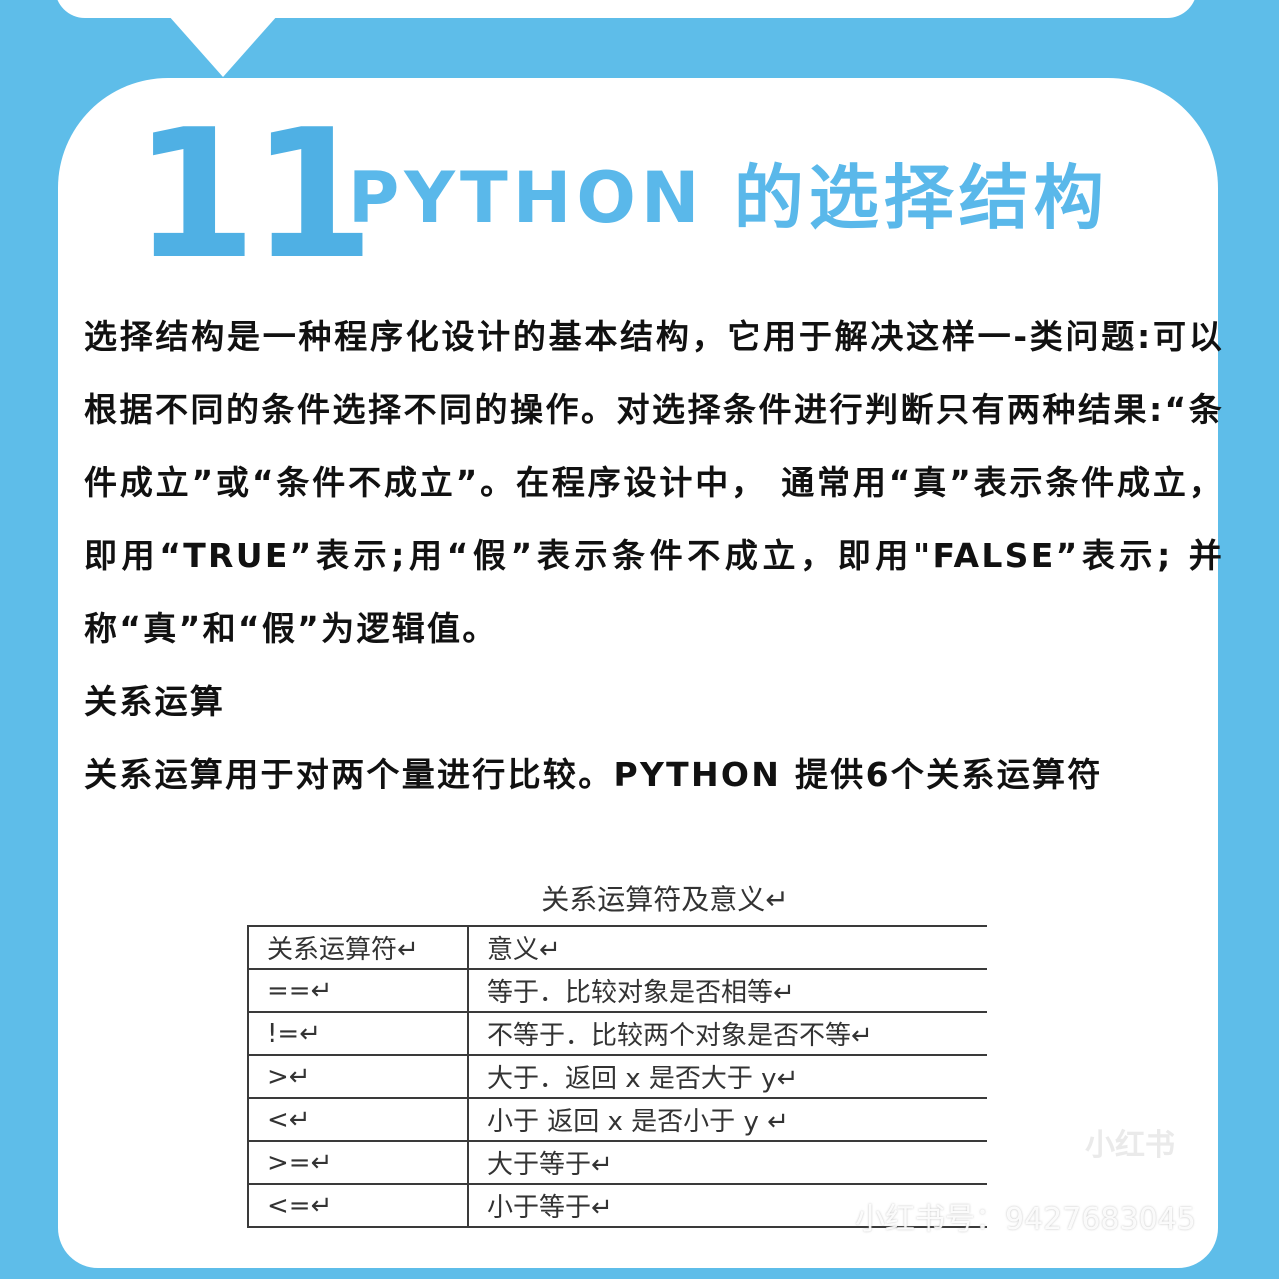 This screenshot has height=1279, width=1279. What do you see at coordinates (727, 1076) in the screenshot?
I see `meaning-cell: 大于．返回 x 是否大于 y↵` at bounding box center [727, 1076].